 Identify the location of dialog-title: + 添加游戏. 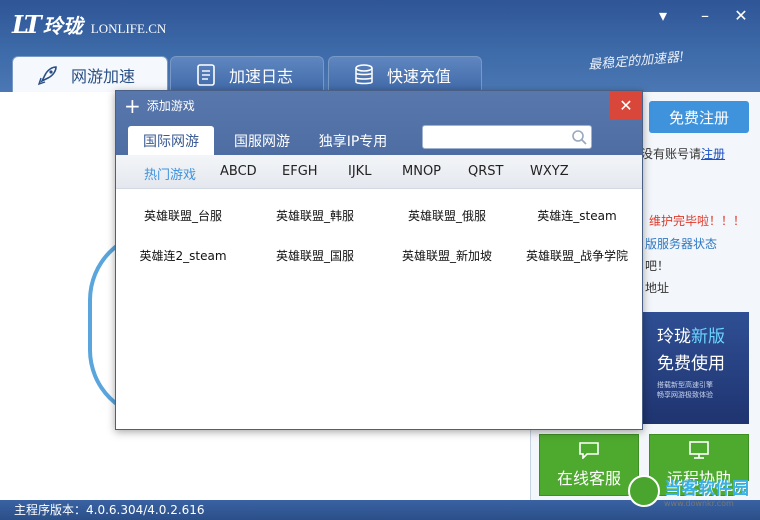
(159, 105).